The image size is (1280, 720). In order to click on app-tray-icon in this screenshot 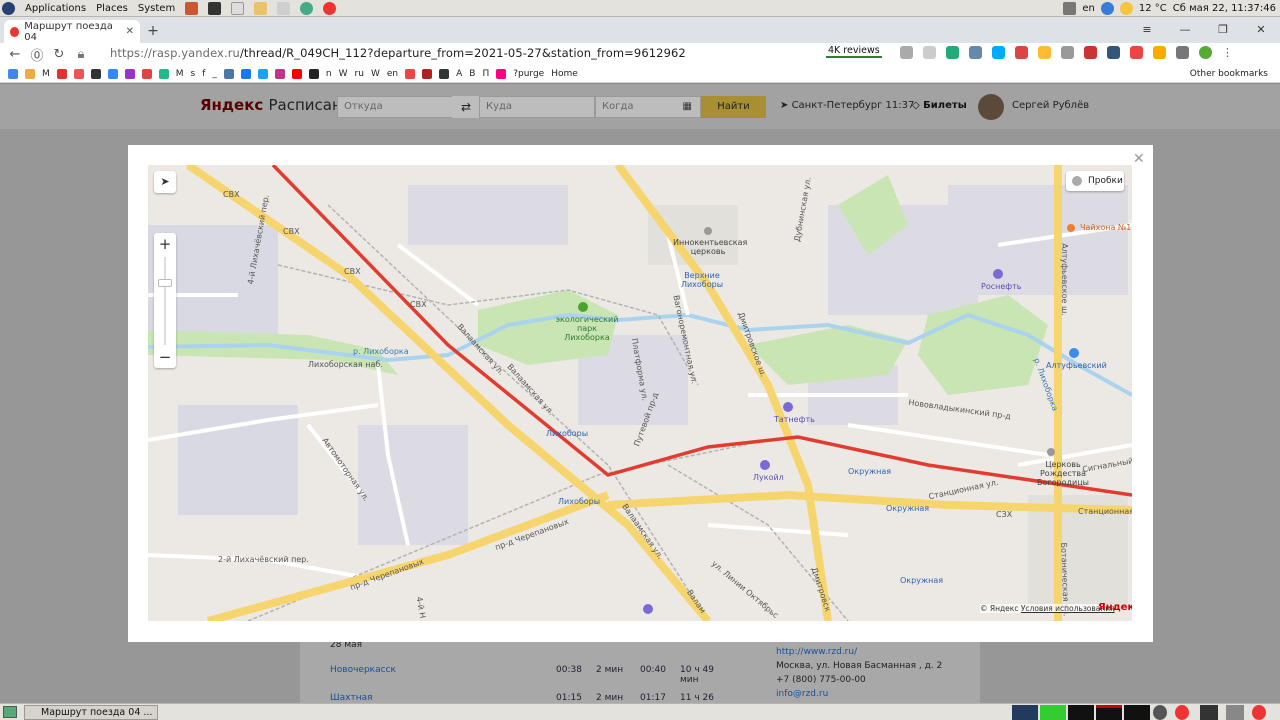, I will do `click(1235, 712)`.